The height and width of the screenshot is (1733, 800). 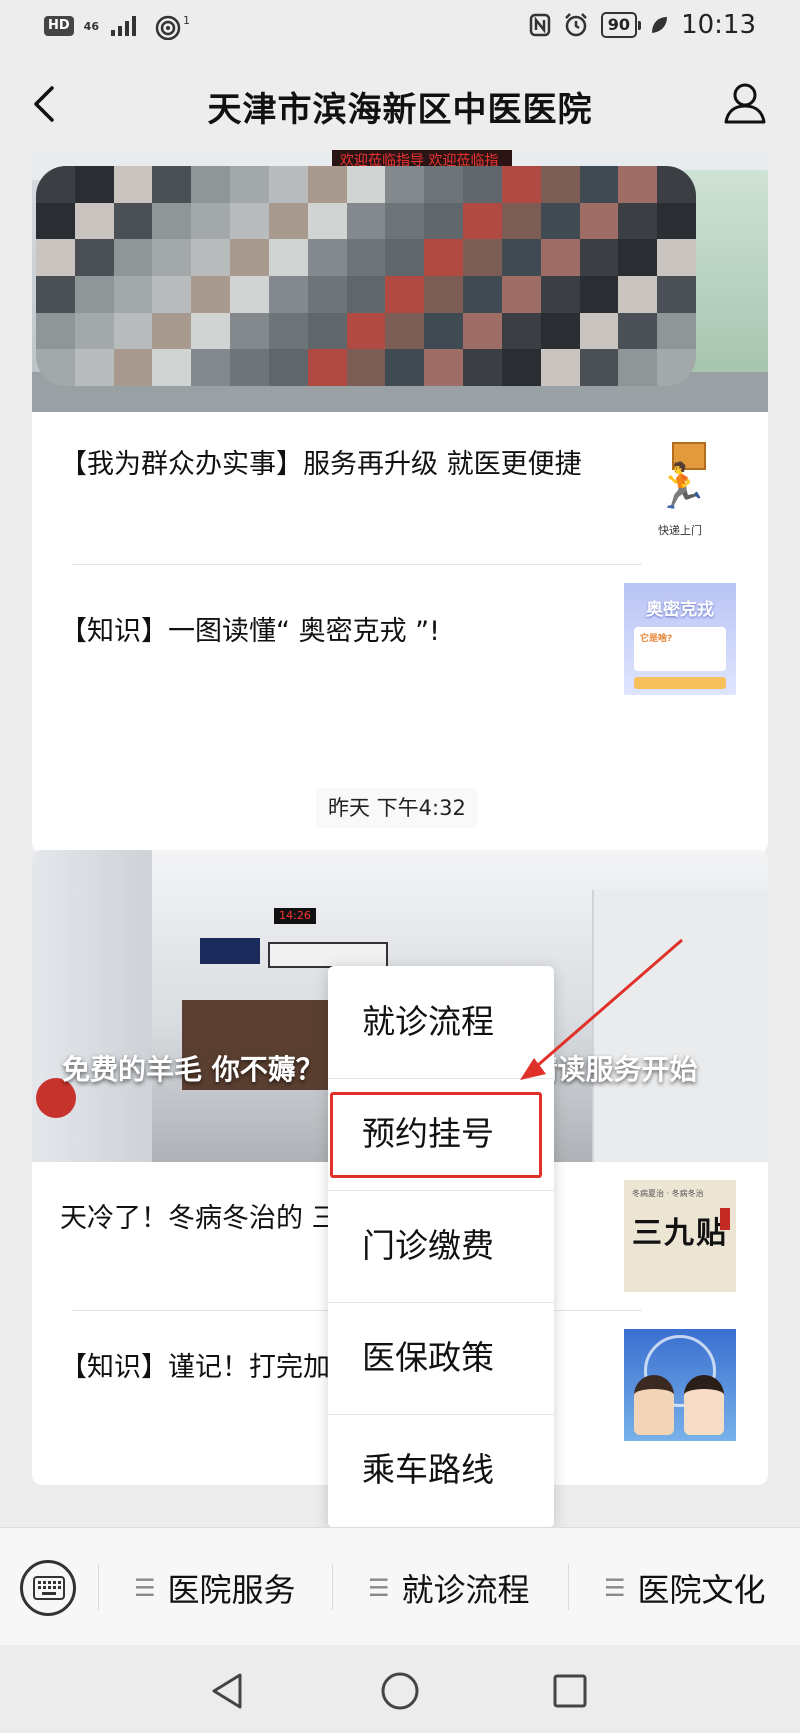 What do you see at coordinates (660, 25) in the screenshot?
I see `leaf-icon` at bounding box center [660, 25].